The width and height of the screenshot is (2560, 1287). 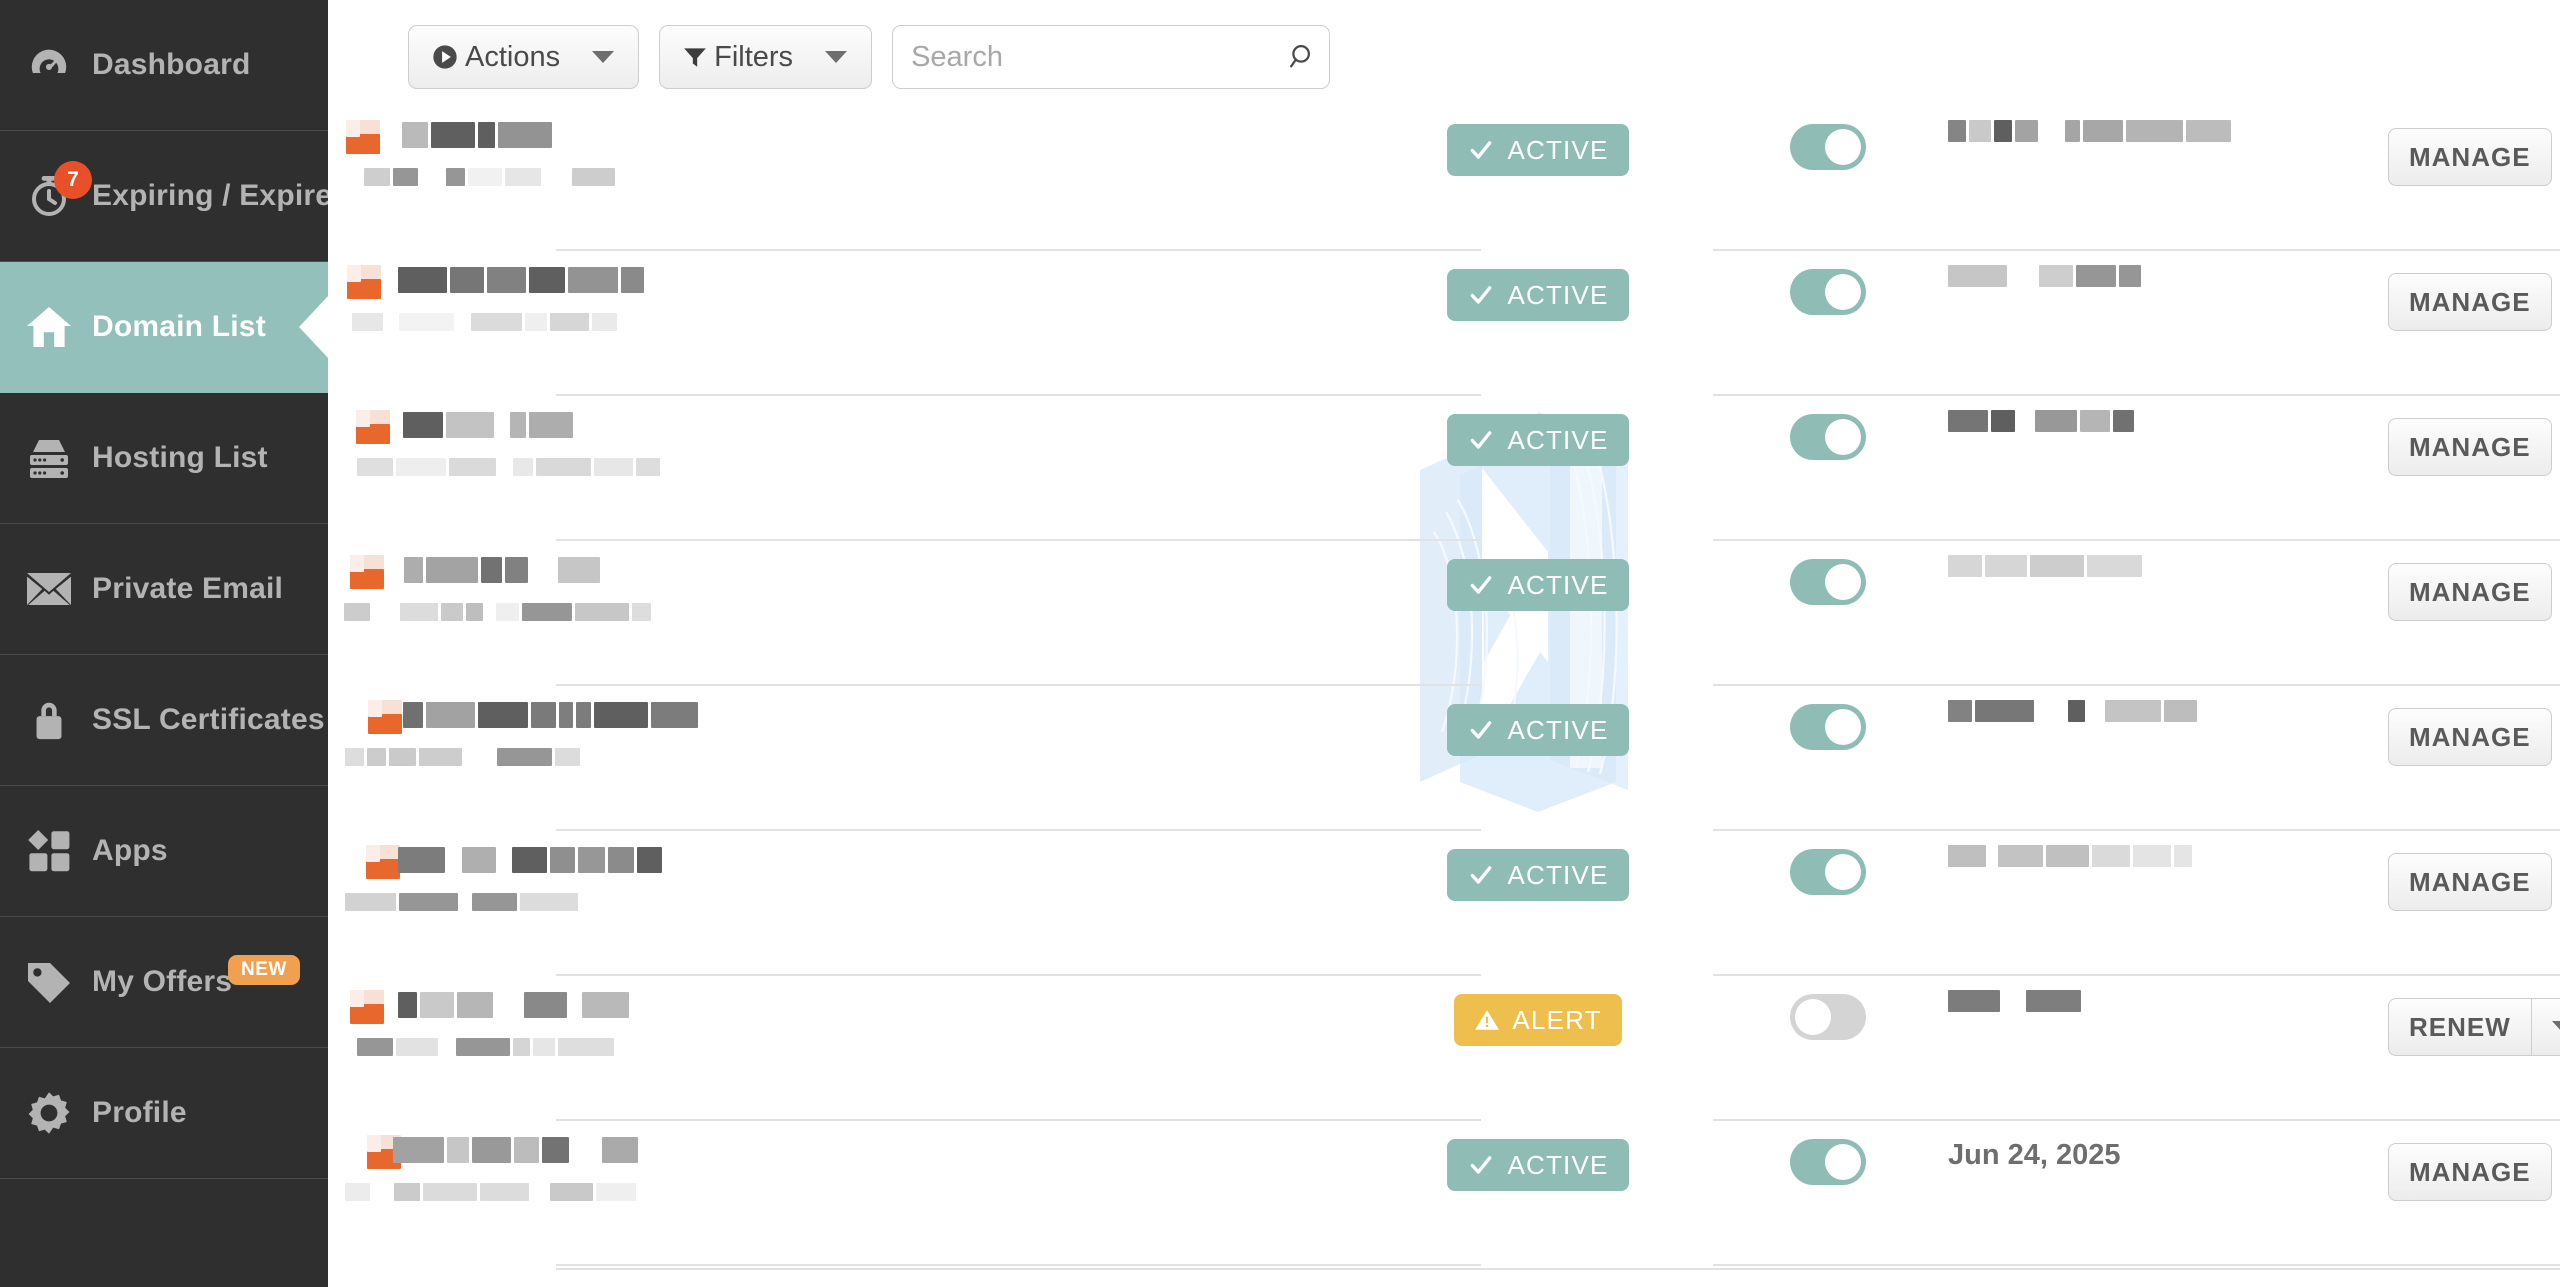 I want to click on sidebar-item-ssl-certificates: SSL Certificates, so click(x=164, y=720).